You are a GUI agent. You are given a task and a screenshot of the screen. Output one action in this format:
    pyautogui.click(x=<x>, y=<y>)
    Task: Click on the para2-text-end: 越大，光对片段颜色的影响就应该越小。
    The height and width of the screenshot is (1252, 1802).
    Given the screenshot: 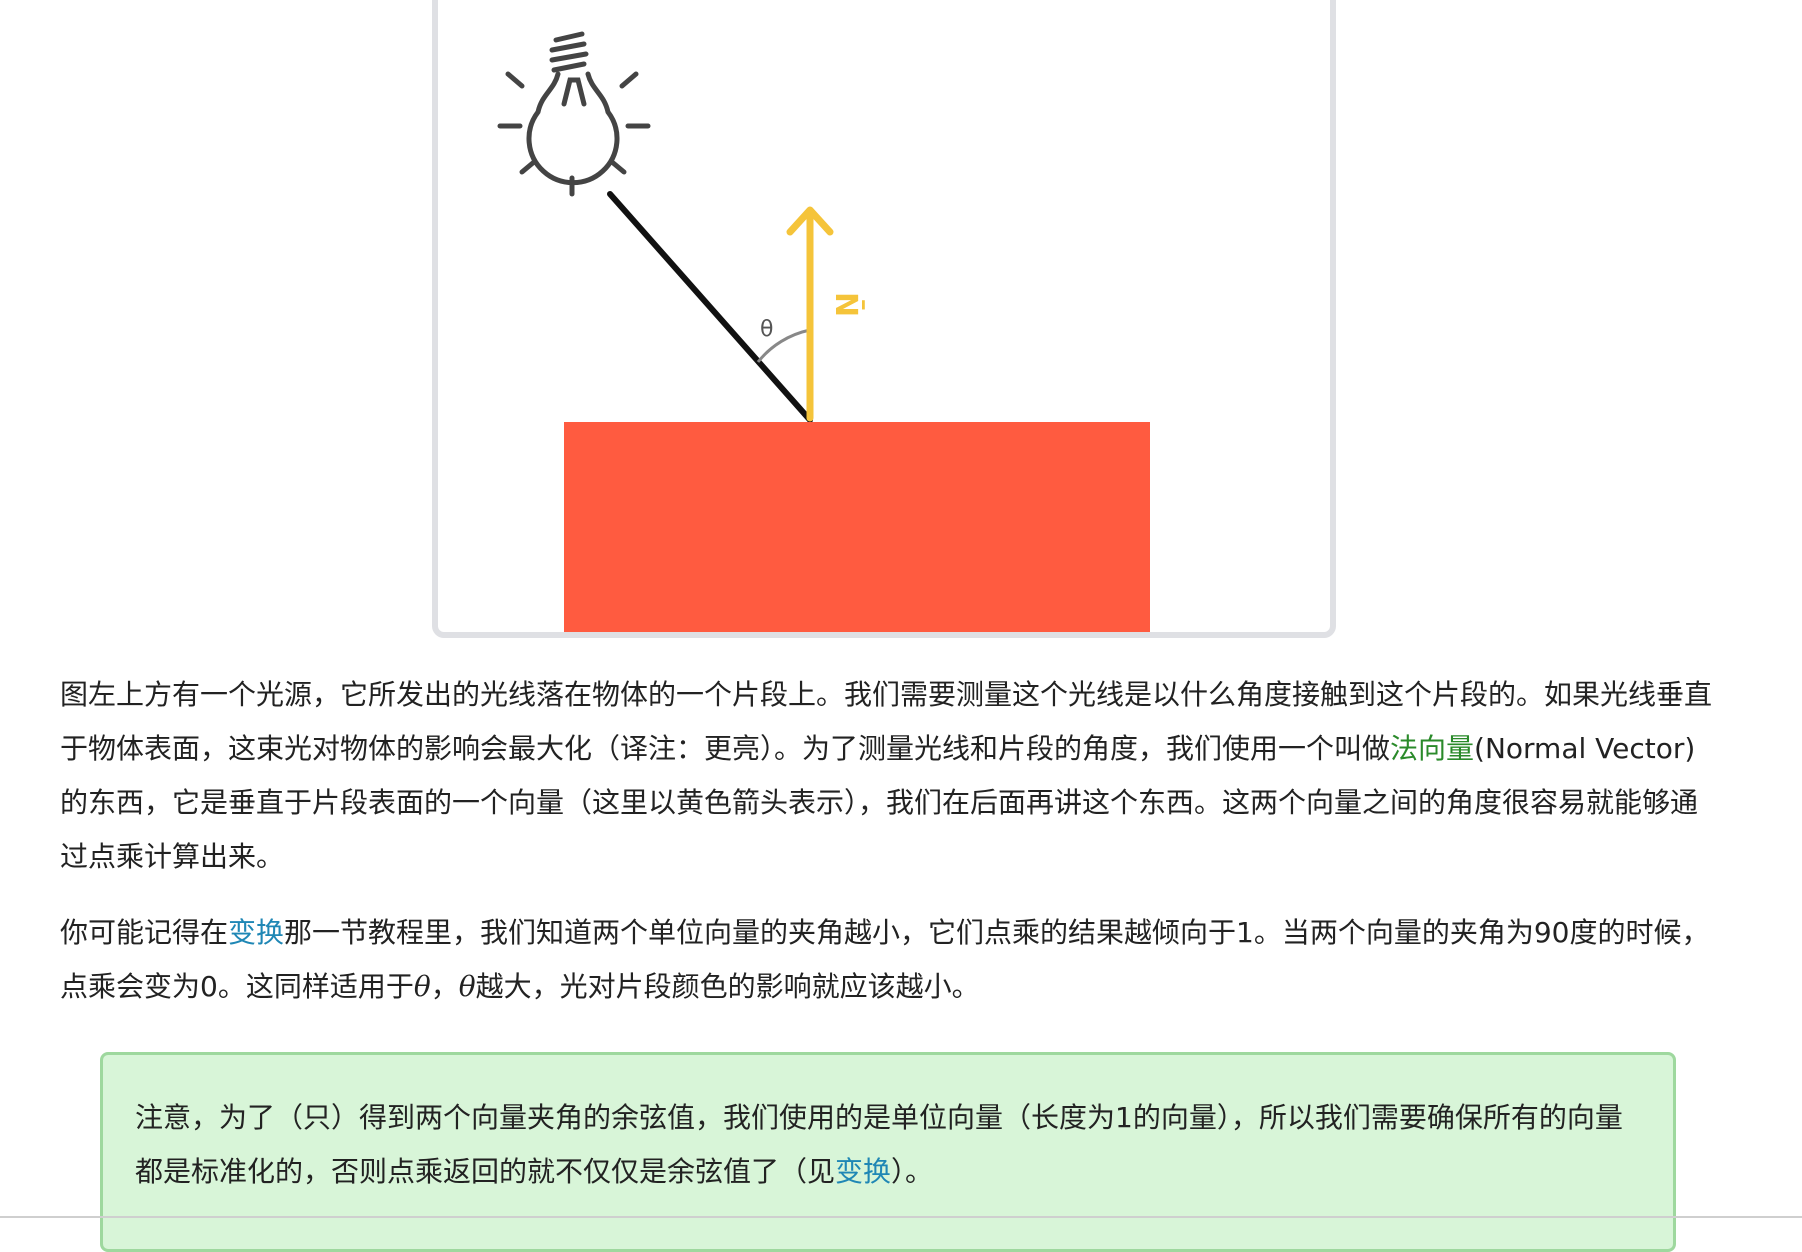 What is the action you would take?
    pyautogui.click(x=727, y=986)
    